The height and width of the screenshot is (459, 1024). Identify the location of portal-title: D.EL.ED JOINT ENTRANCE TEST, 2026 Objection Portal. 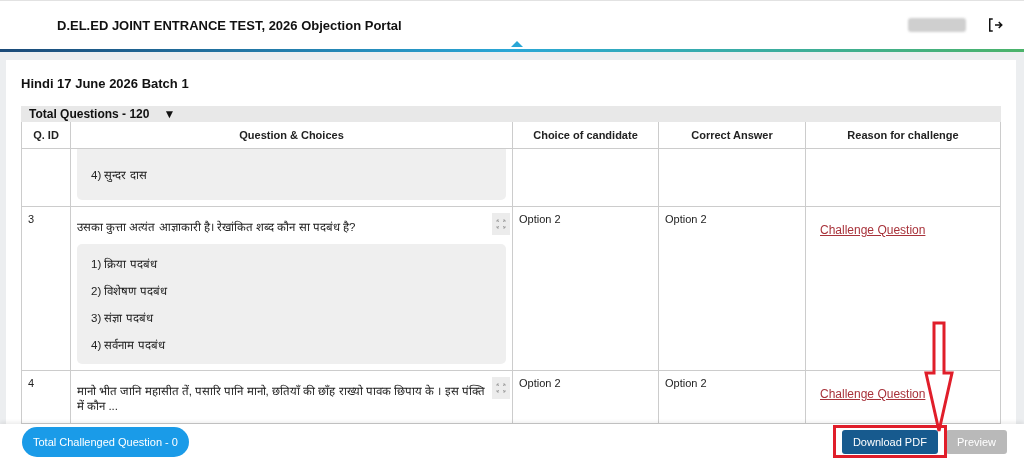
(230, 25).